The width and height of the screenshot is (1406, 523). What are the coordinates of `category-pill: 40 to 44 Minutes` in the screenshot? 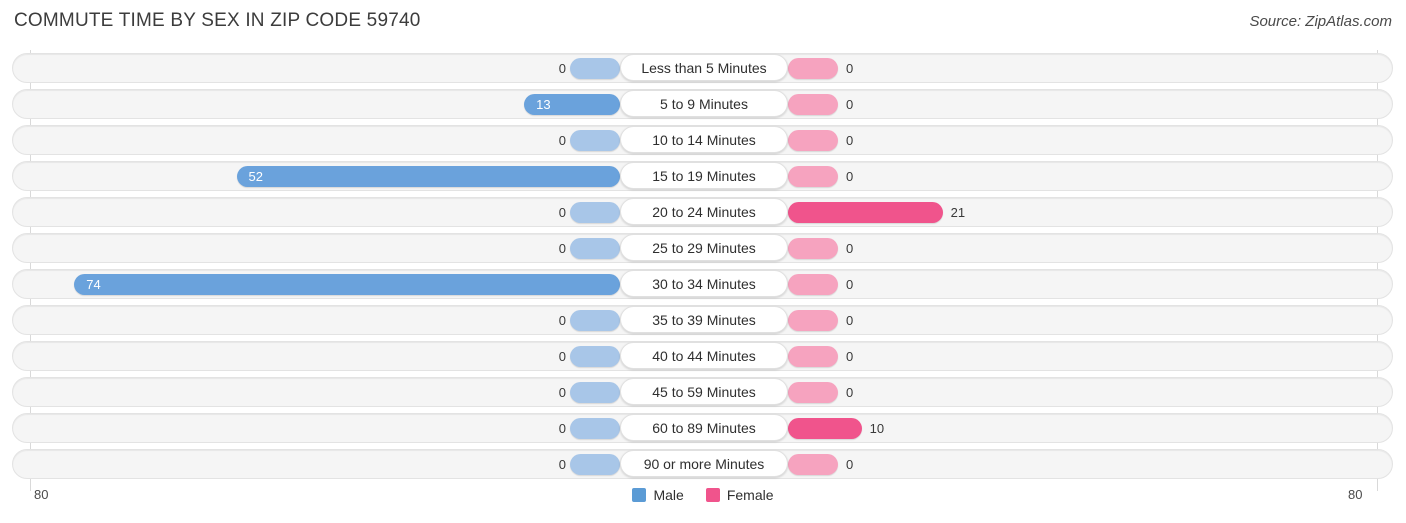 It's located at (704, 355).